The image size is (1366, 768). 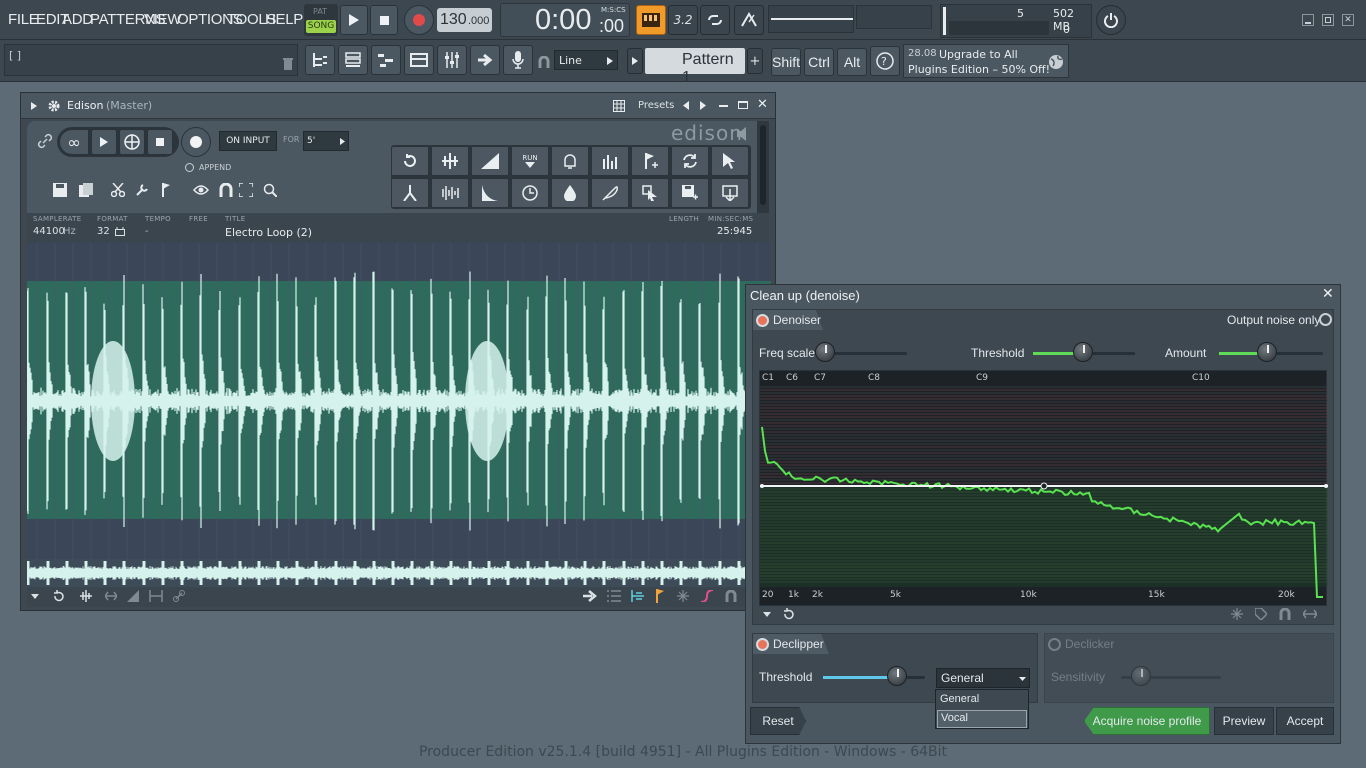 I want to click on loop-record-button, so click(x=715, y=20).